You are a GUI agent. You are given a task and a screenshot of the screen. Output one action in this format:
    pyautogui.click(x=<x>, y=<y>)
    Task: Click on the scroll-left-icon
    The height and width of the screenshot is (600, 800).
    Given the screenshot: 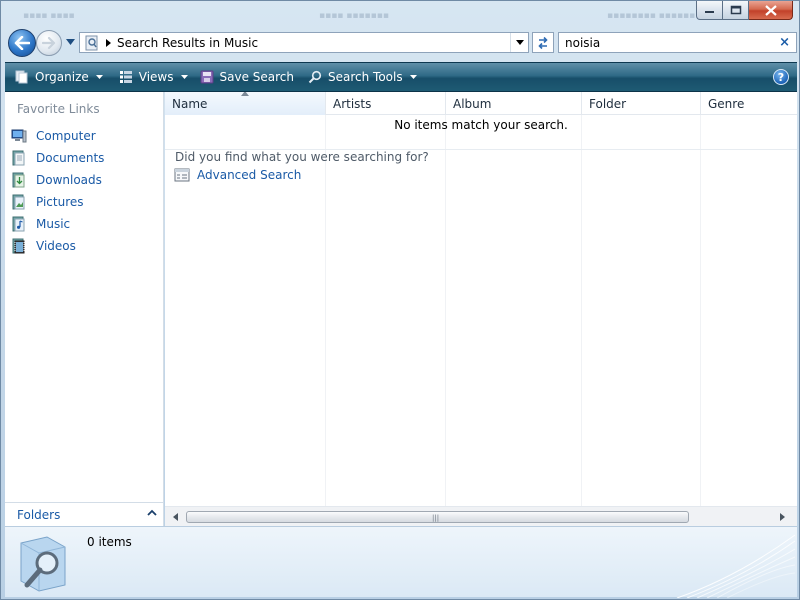 What is the action you would take?
    pyautogui.click(x=175, y=517)
    